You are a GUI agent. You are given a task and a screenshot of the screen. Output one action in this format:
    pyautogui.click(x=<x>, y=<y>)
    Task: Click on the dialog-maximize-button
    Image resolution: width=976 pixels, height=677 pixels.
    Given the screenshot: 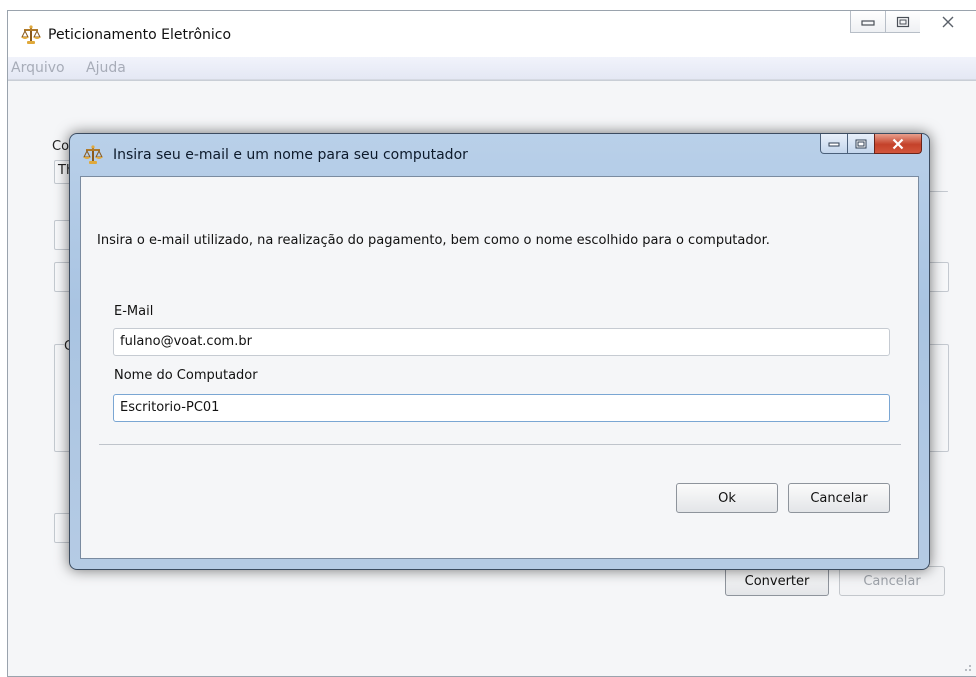 What is the action you would take?
    pyautogui.click(x=861, y=144)
    